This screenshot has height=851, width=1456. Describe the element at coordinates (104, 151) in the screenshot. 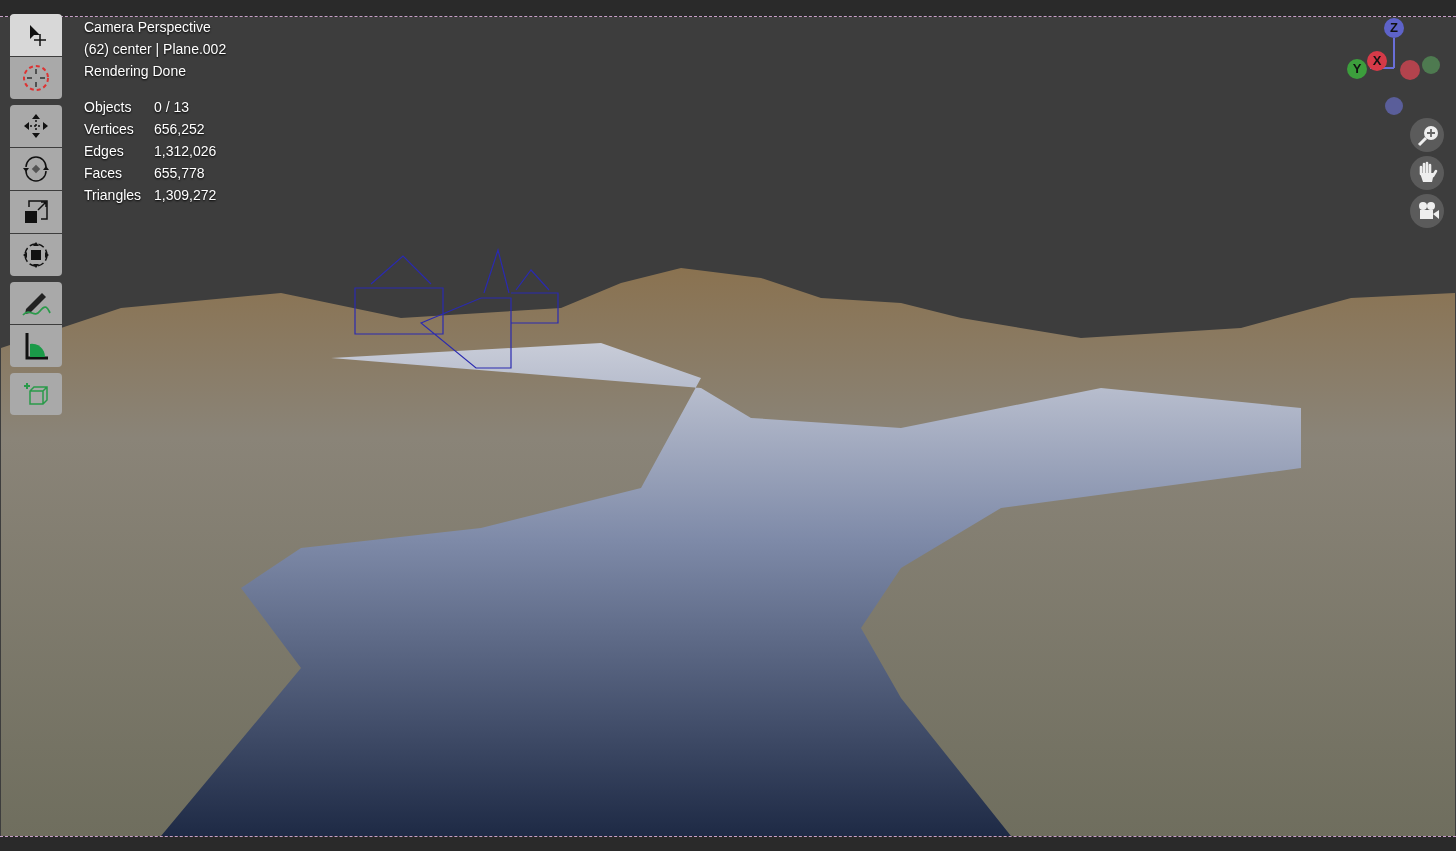

I see `stat-label: Edges` at that location.